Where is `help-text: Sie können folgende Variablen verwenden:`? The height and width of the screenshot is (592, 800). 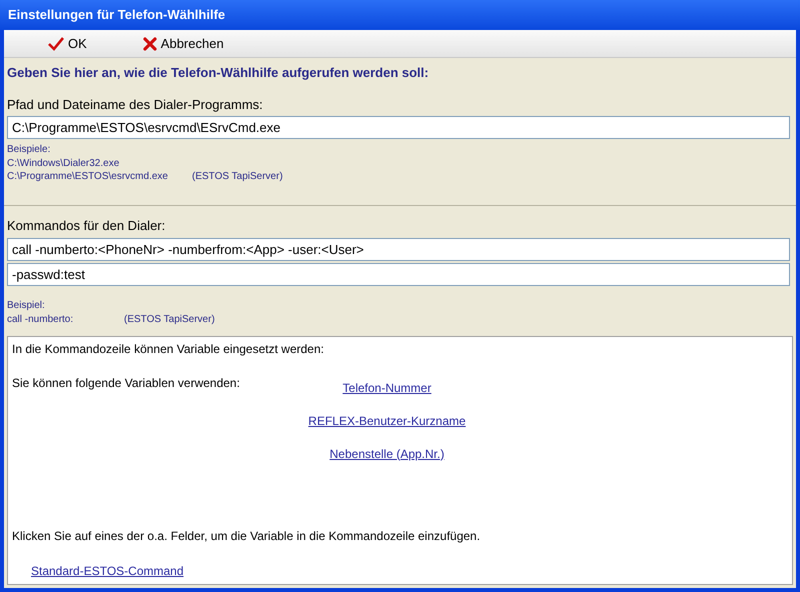
help-text: Sie können folgende Variablen verwenden: is located at coordinates (126, 383).